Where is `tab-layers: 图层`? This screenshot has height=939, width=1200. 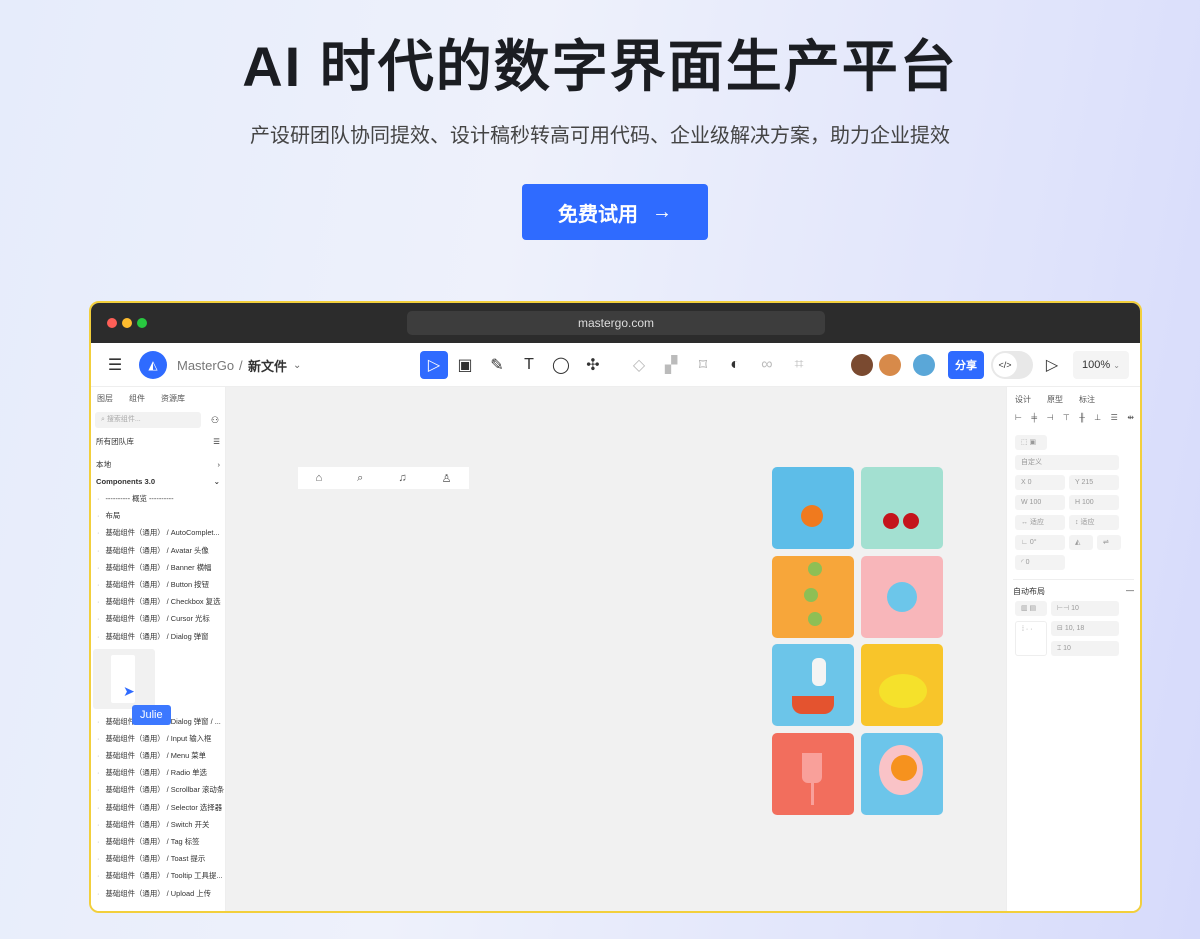
tab-layers: 图层 is located at coordinates (105, 398).